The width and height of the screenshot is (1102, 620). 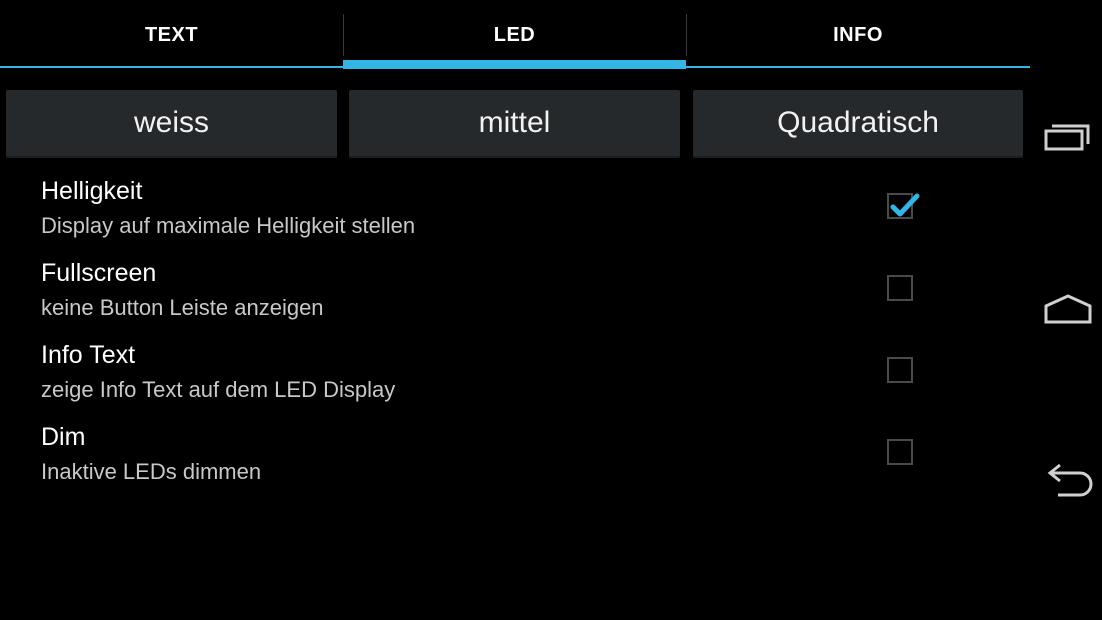 What do you see at coordinates (858, 67) in the screenshot?
I see `tab-info-underline` at bounding box center [858, 67].